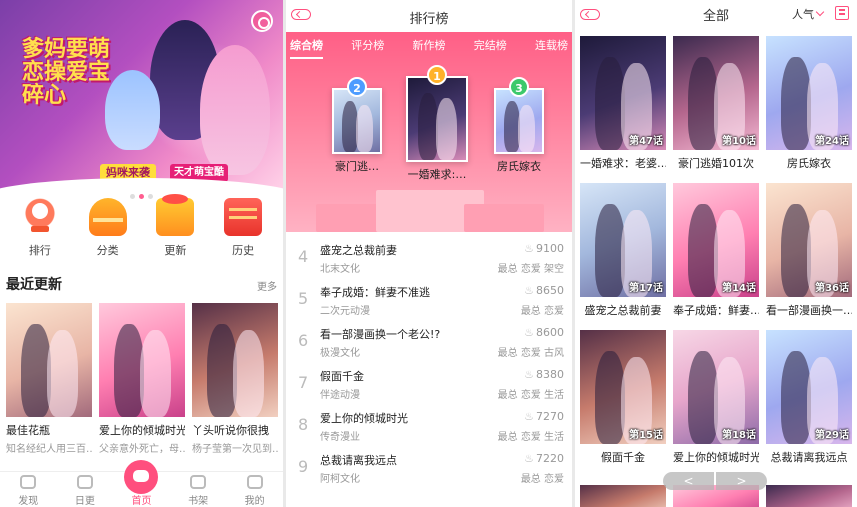 The width and height of the screenshot is (857, 507). I want to click on nav-label: 排行, so click(39, 250).